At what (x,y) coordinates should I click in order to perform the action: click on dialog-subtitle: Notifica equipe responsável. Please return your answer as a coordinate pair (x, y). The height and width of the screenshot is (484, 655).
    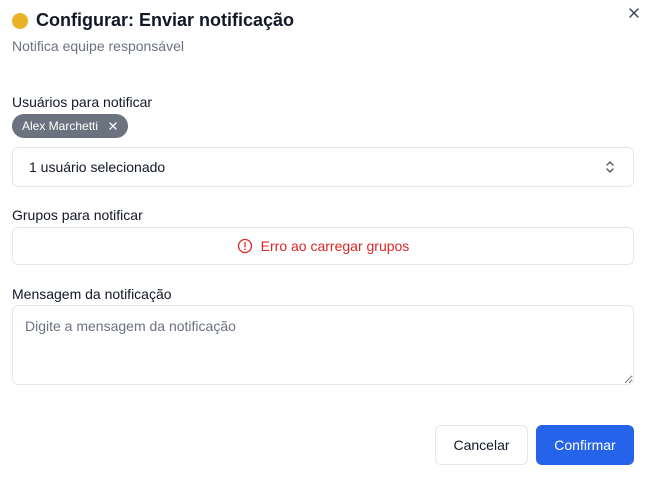
    Looking at the image, I should click on (98, 46).